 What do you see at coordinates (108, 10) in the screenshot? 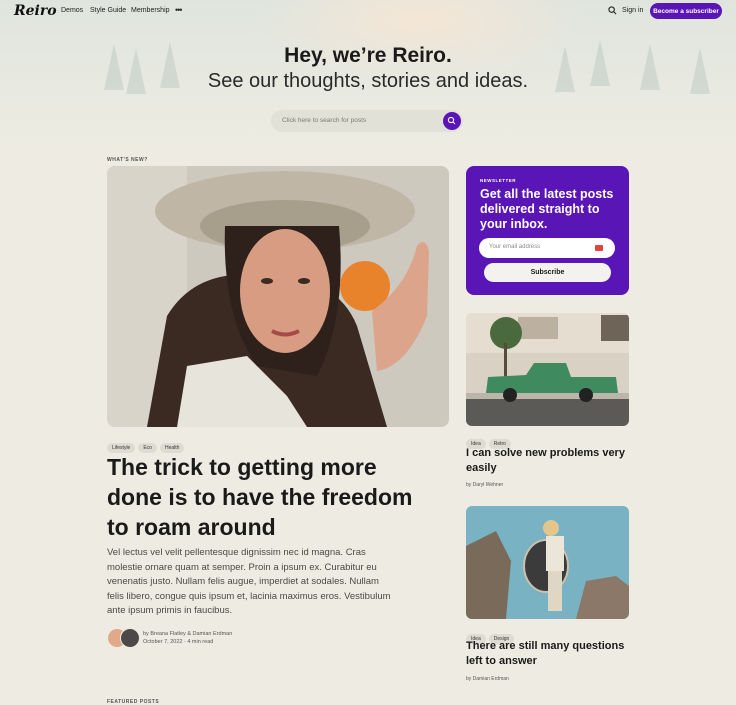
I see `nav-link-style-guide: Style Guide` at bounding box center [108, 10].